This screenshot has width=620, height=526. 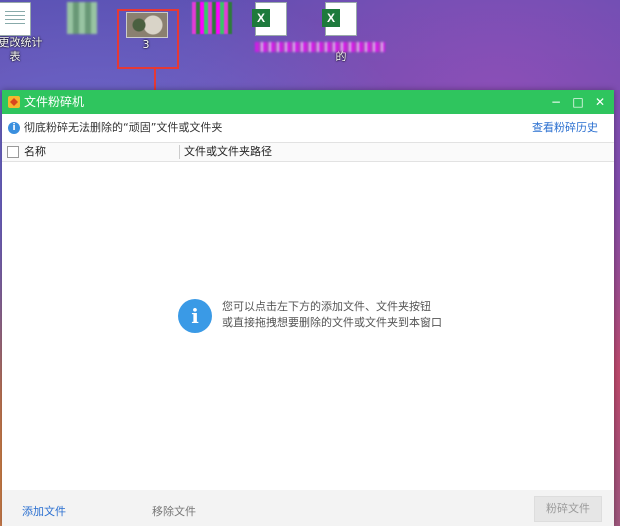 I want to click on minimize-button: −, so click(x=556, y=102).